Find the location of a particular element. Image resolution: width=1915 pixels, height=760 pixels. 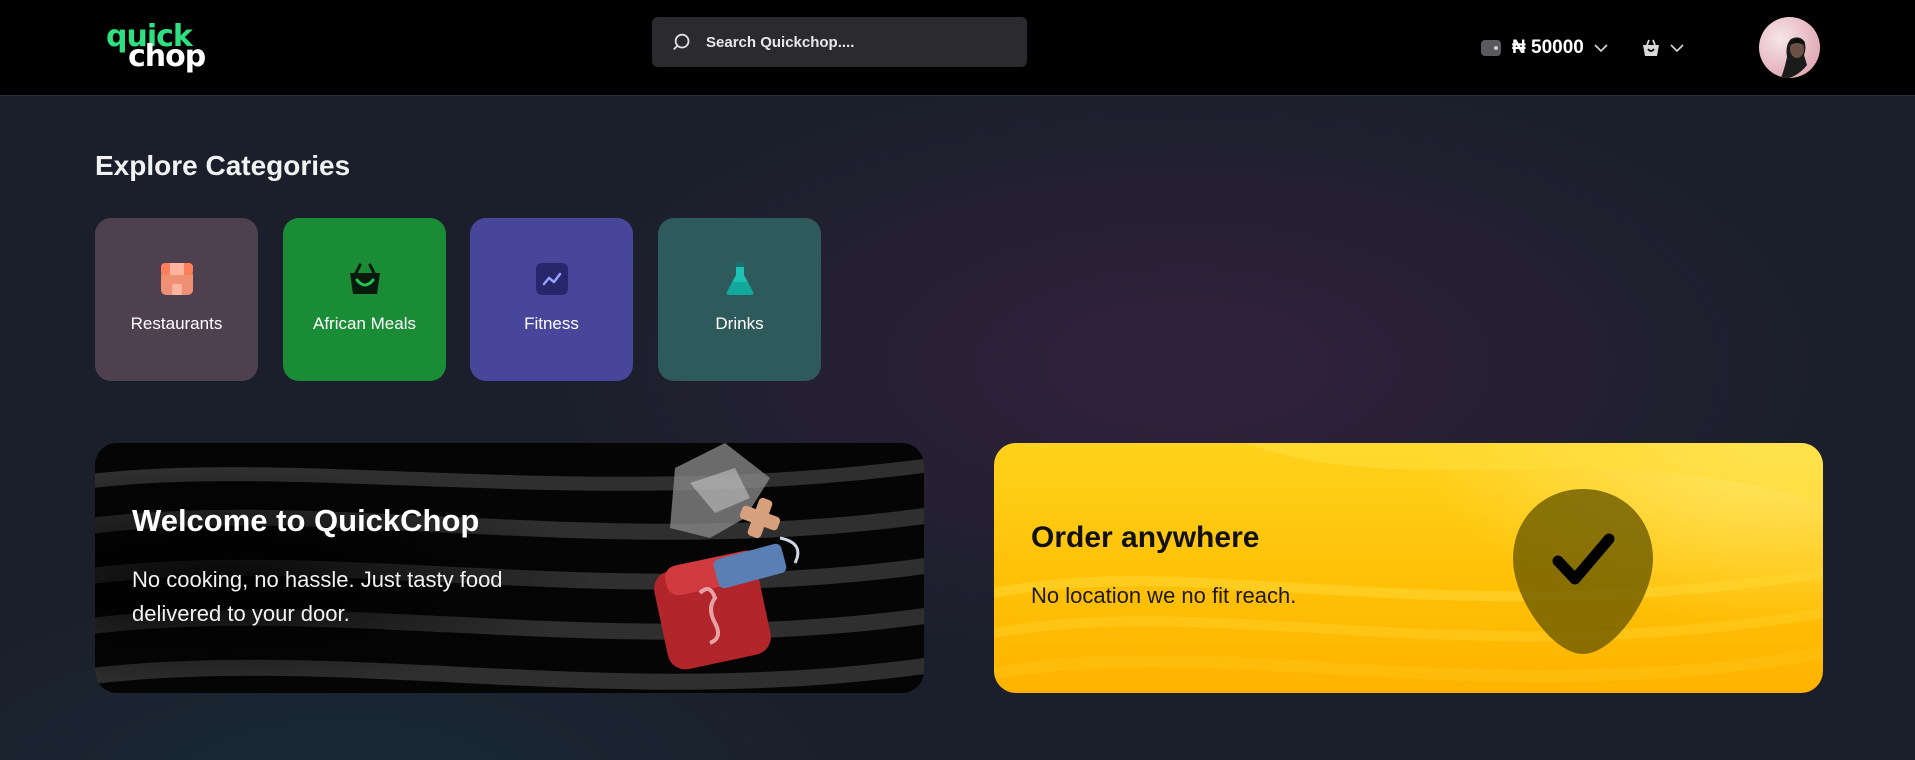

medical-kit-illustration is located at coordinates (727, 556).